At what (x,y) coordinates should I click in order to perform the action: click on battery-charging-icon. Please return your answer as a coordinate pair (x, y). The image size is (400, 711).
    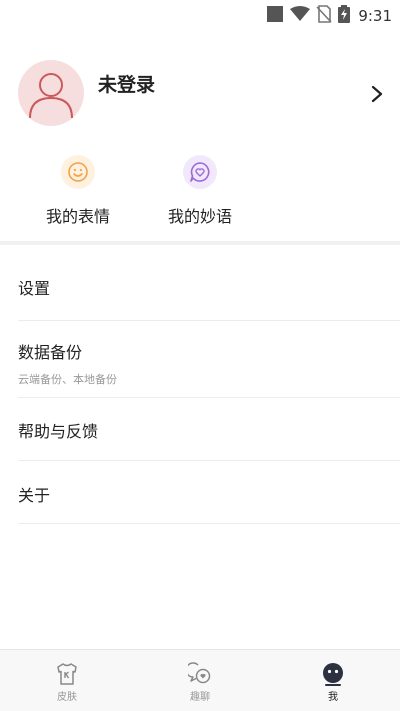
    Looking at the image, I should click on (344, 16).